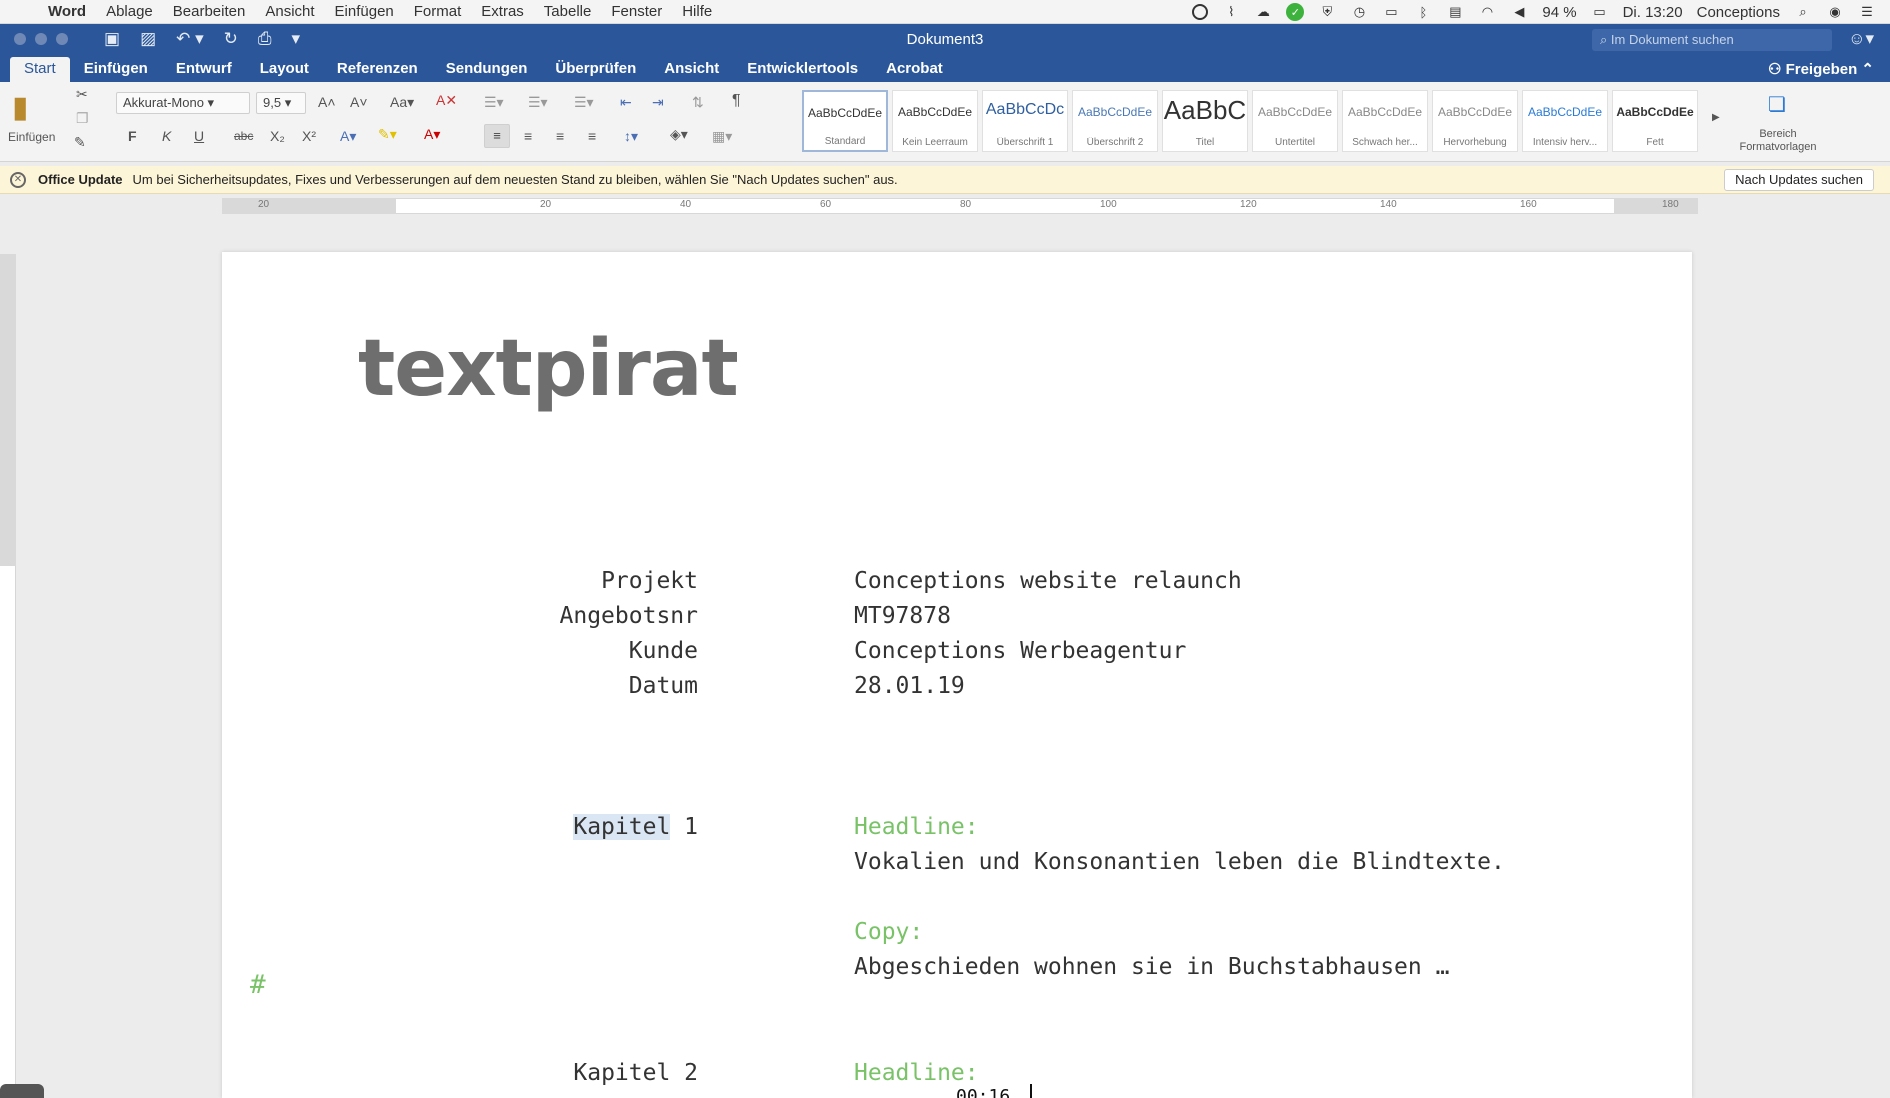 This screenshot has height=1098, width=1890. What do you see at coordinates (438, 11) in the screenshot?
I see `menu-format: Format` at bounding box center [438, 11].